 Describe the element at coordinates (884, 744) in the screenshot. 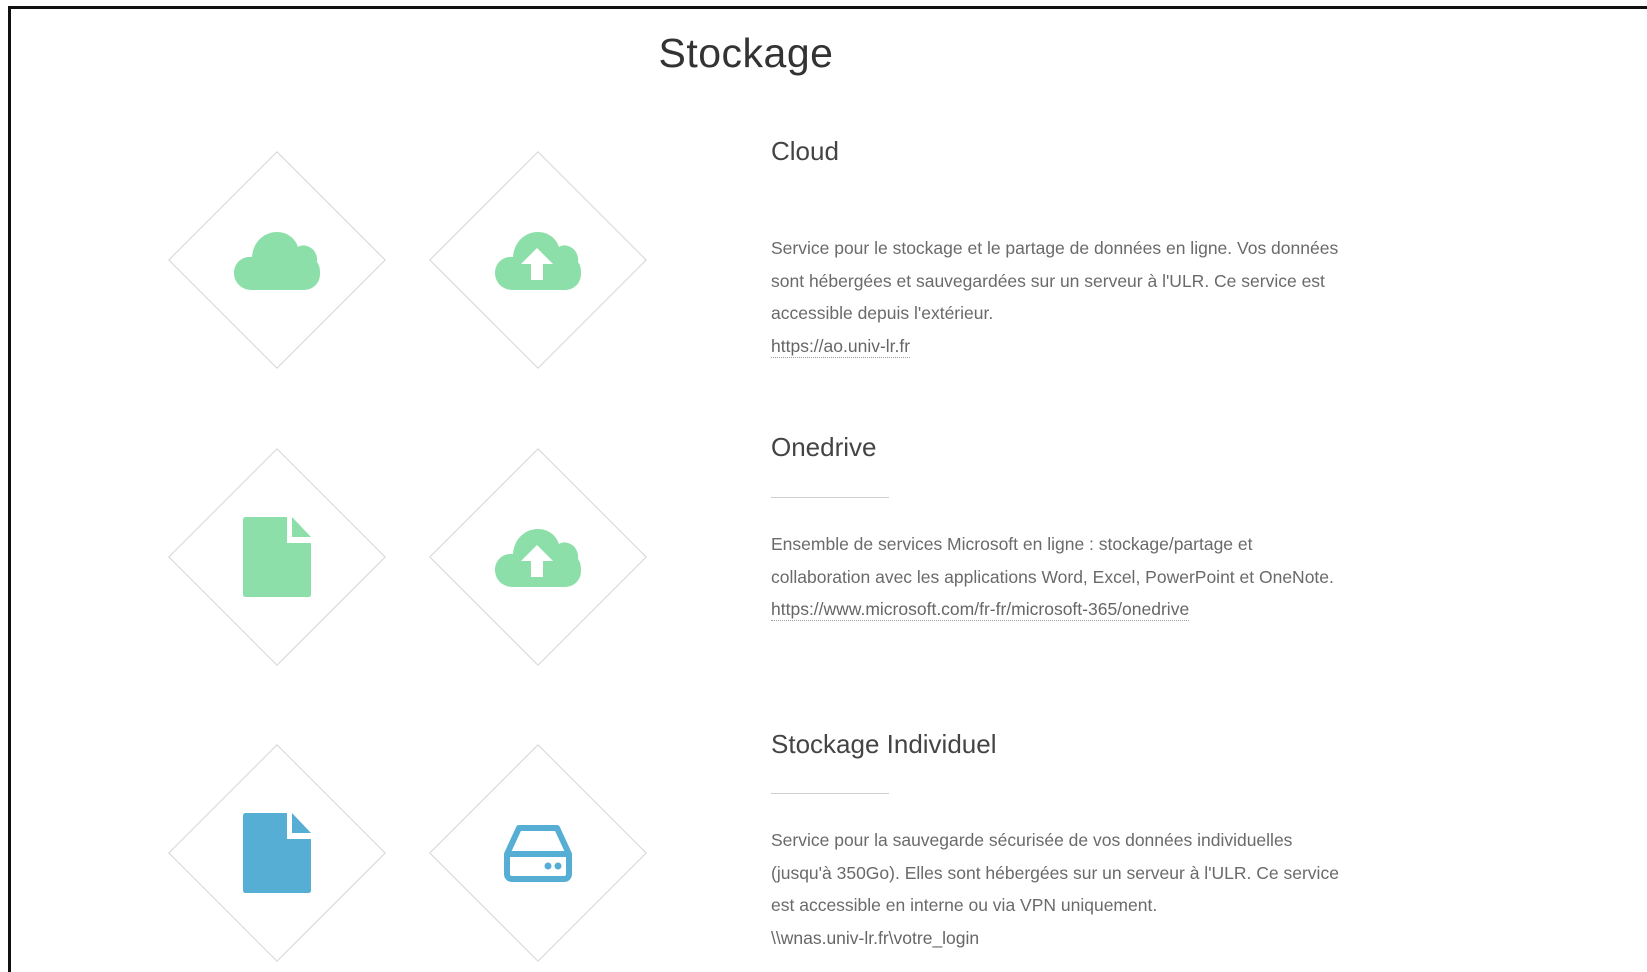

I see `section-title: Stockage Individuel` at that location.